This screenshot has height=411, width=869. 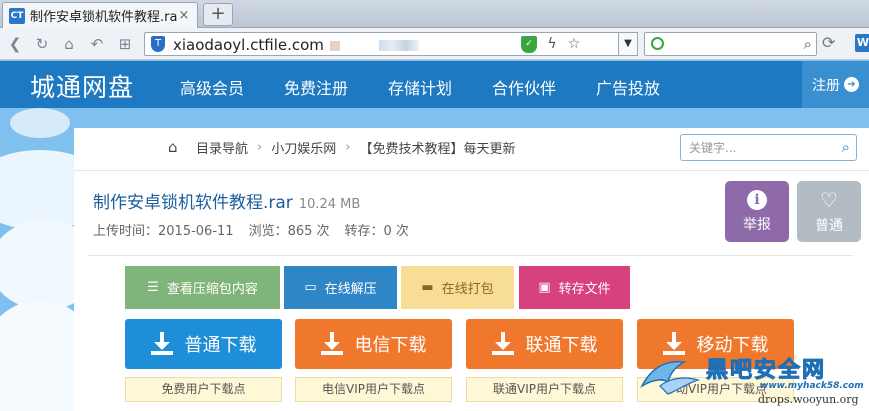 I want to click on save-count: 转存：0 次, so click(x=376, y=231).